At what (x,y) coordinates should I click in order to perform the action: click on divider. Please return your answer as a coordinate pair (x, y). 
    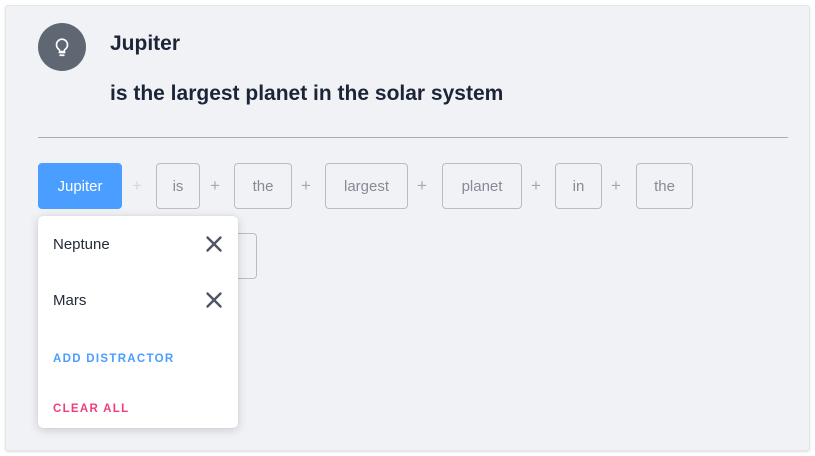
    Looking at the image, I should click on (413, 137).